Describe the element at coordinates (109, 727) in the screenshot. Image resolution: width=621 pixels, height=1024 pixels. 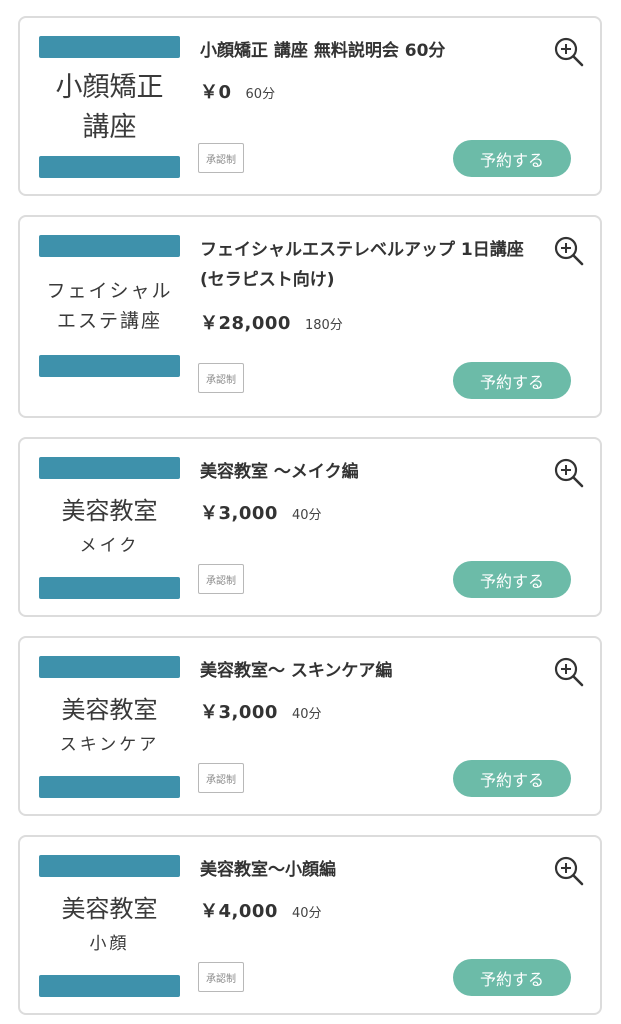
I see `course-thumbnail: 美容教室 スキンケア` at that location.